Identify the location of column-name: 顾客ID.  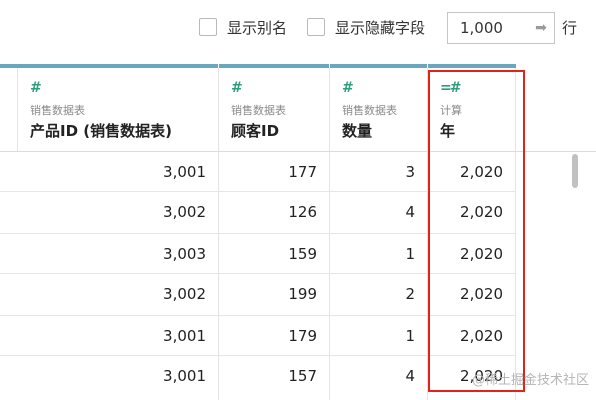
(255, 131).